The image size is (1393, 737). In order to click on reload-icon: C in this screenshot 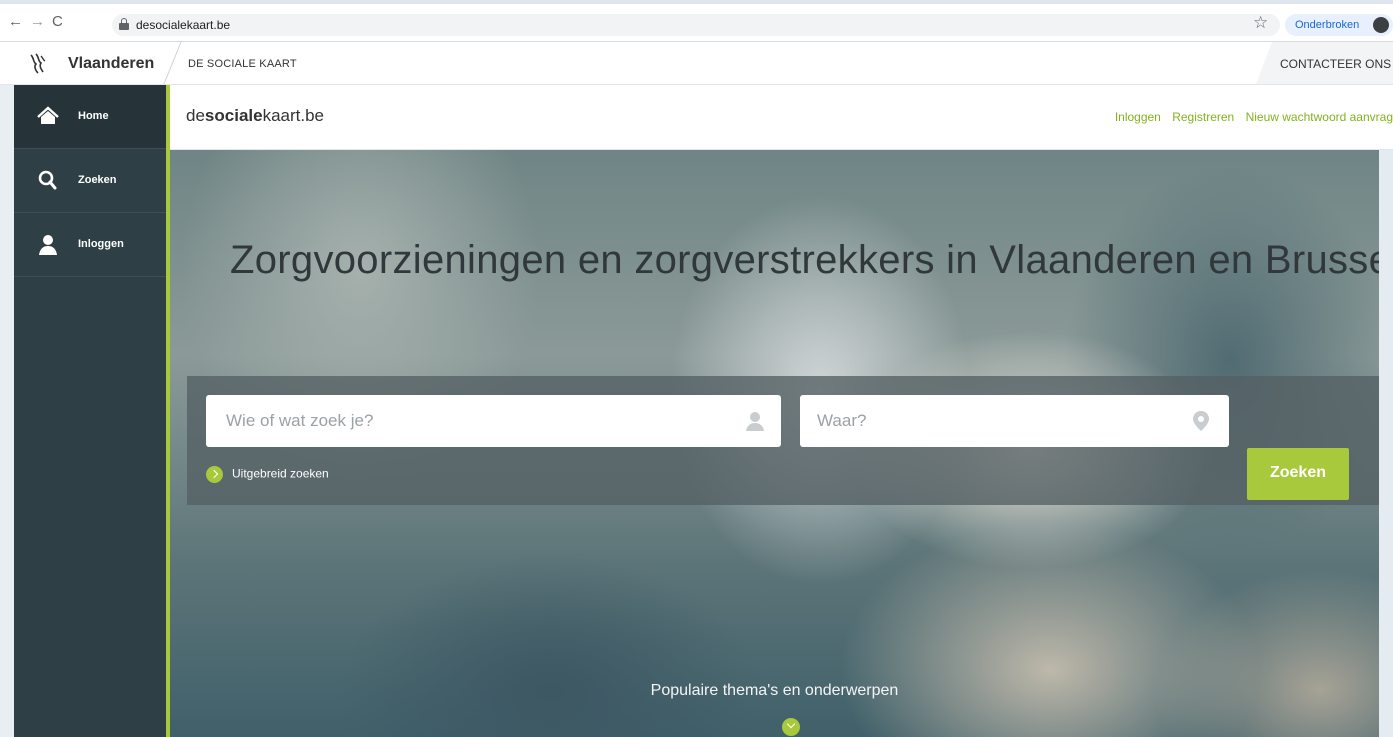, I will do `click(57, 22)`.